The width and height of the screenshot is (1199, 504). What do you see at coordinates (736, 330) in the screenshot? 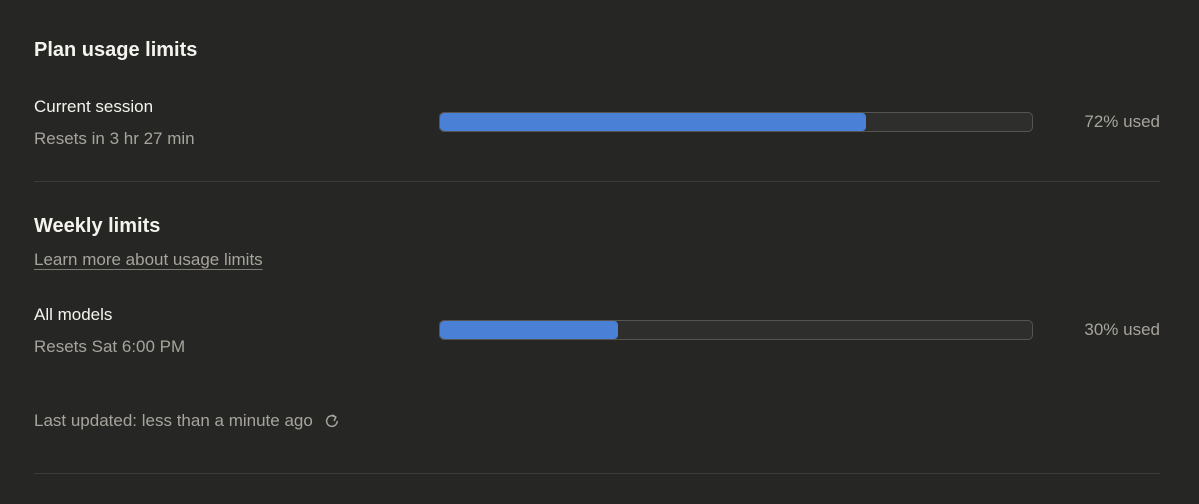
I see `all-models-progress-bar` at bounding box center [736, 330].